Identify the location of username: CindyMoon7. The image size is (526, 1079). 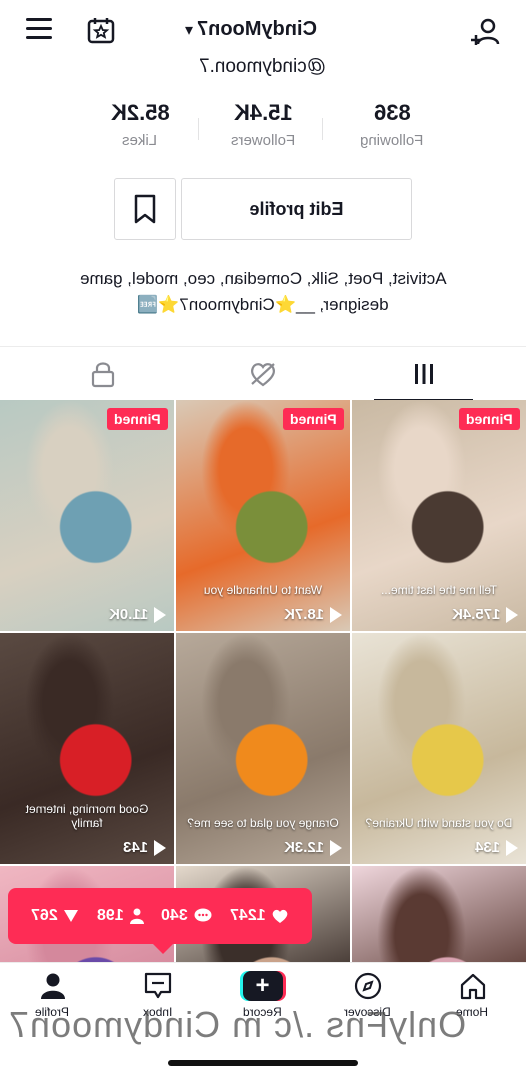
(257, 29).